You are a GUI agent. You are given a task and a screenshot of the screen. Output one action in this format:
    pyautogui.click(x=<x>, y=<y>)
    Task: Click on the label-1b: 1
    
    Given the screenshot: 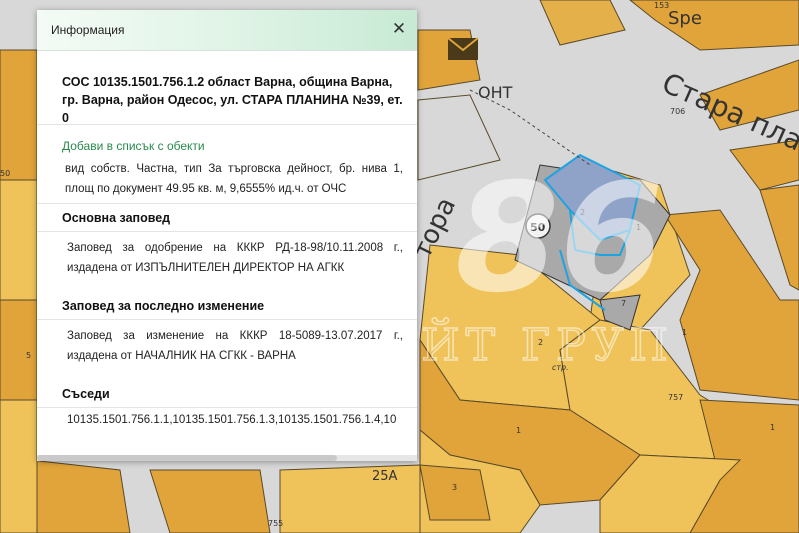 What is the action you would take?
    pyautogui.click(x=684, y=332)
    